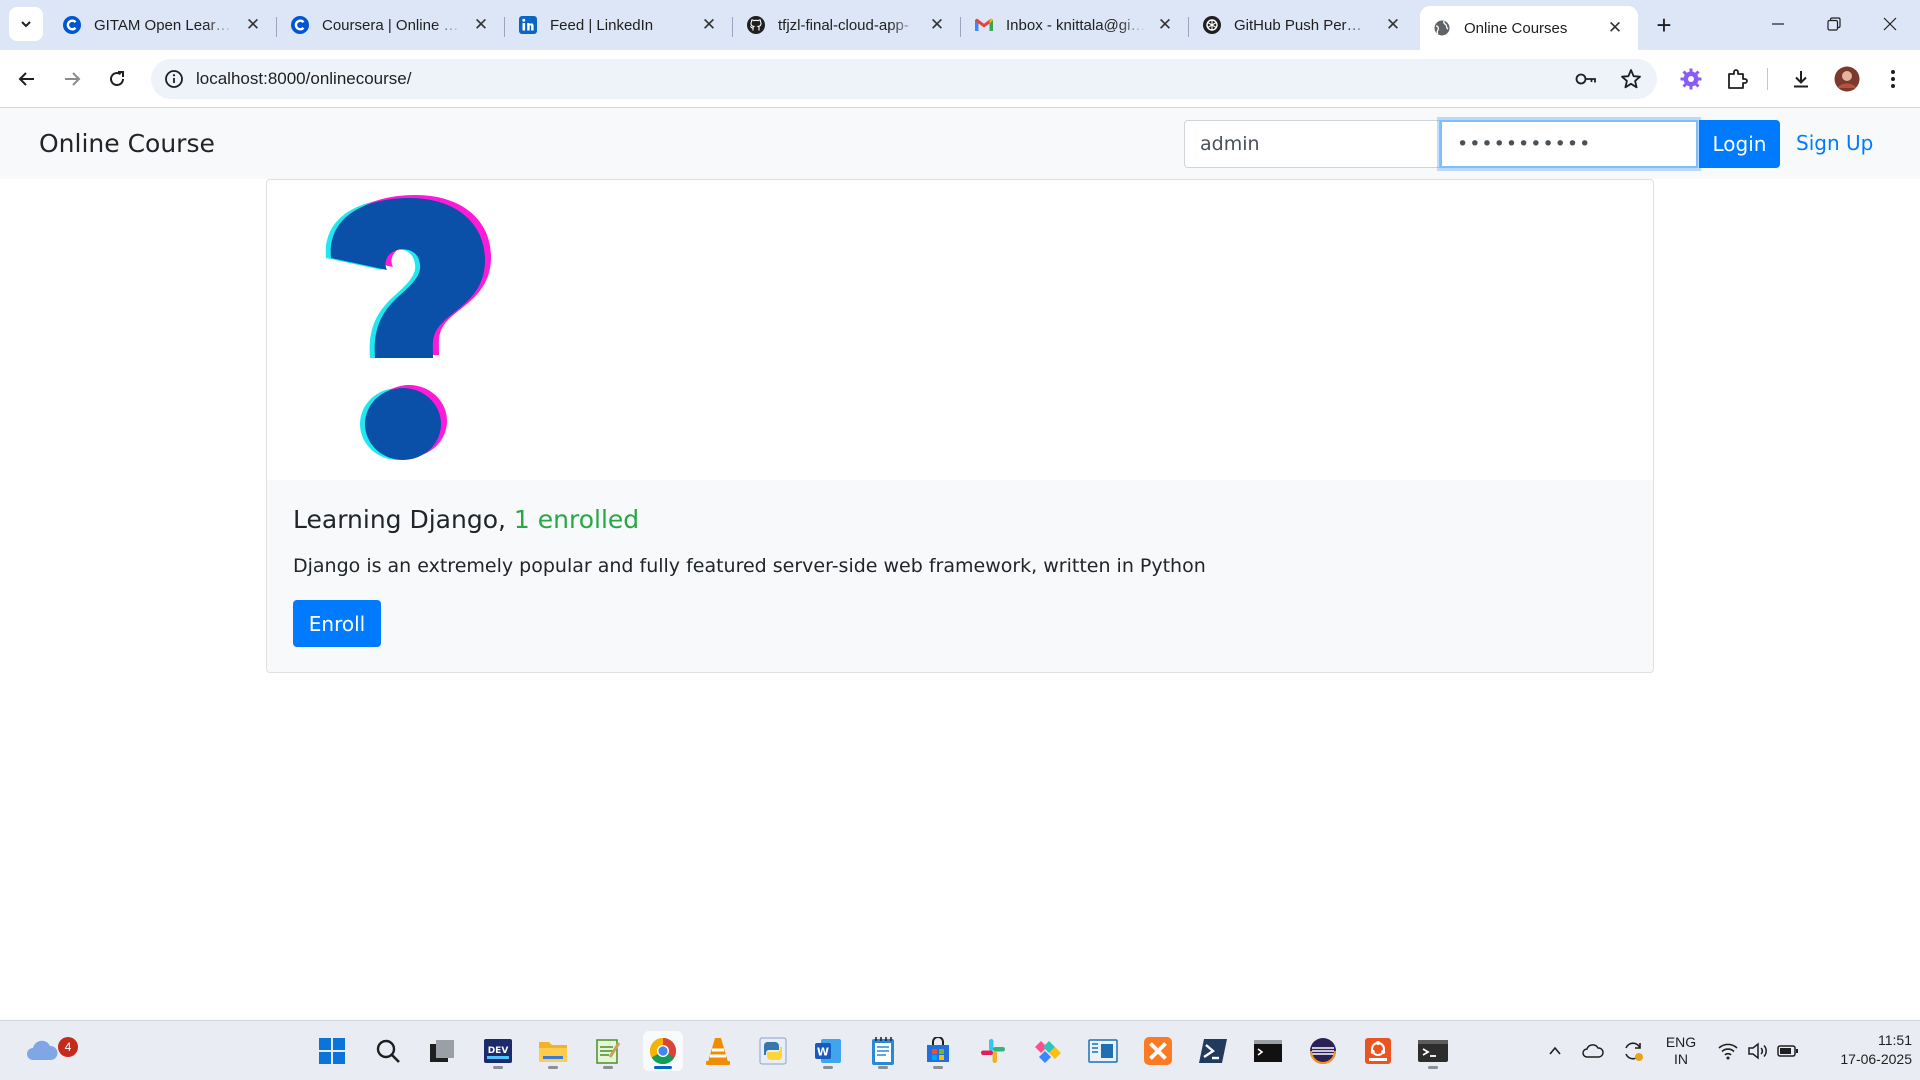 The height and width of the screenshot is (1080, 1920). What do you see at coordinates (883, 1051) in the screenshot?
I see `taskbar-app-notepad` at bounding box center [883, 1051].